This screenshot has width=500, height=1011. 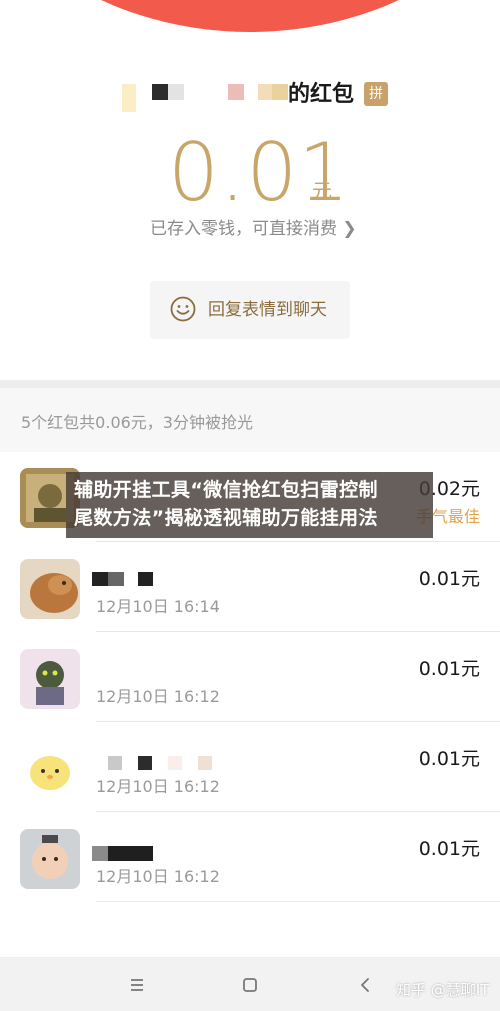 What do you see at coordinates (376, 94) in the screenshot?
I see `group-packet-badge: 拼` at bounding box center [376, 94].